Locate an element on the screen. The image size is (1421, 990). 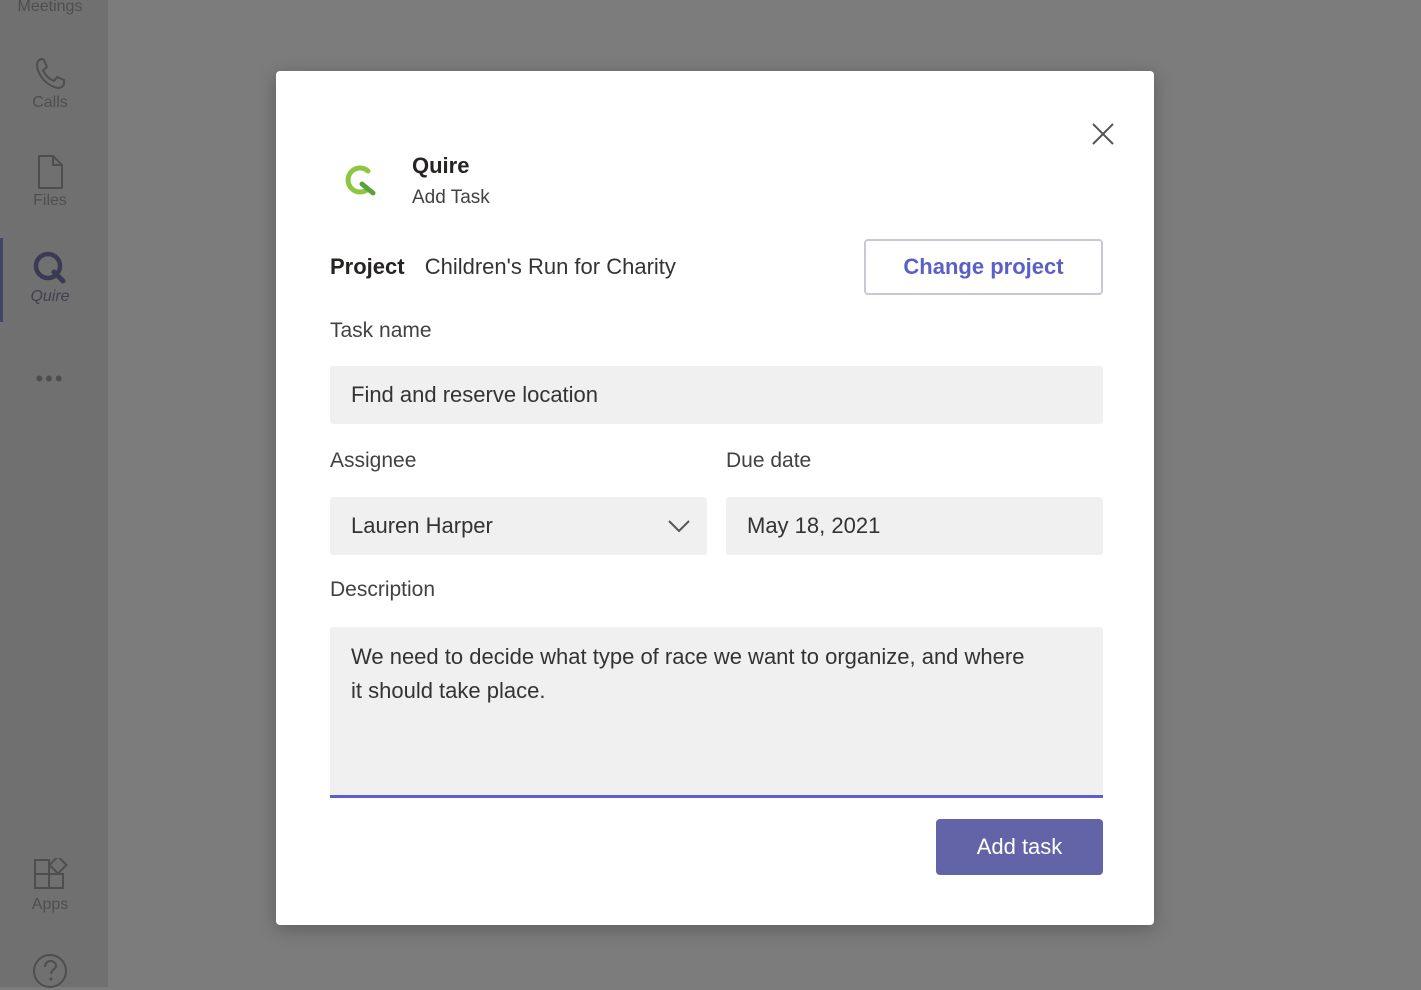
task-name-value: Find and reserve location is located at coordinates (475, 394).